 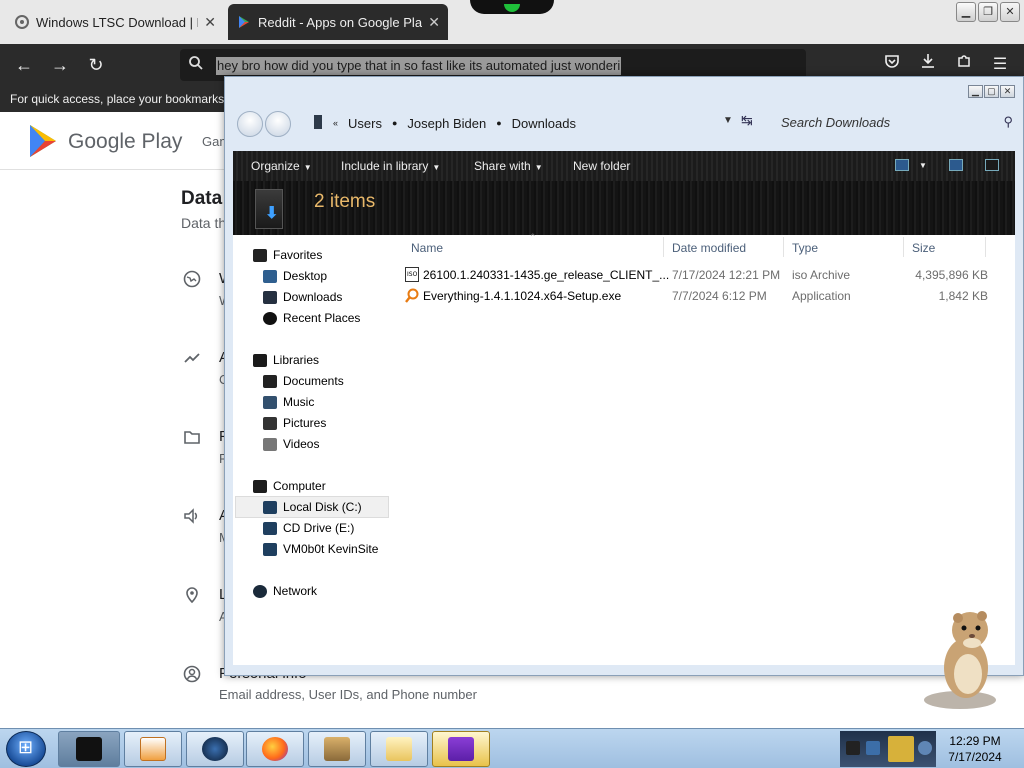 I want to click on nav-downloads: Downloads, so click(x=302, y=297).